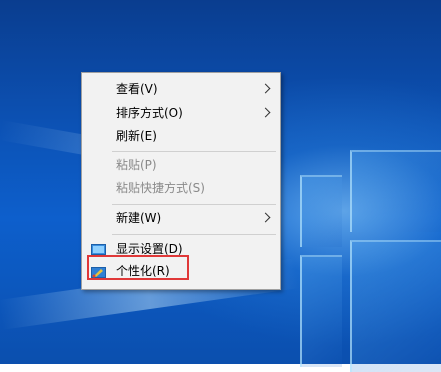  Describe the element at coordinates (136, 165) in the screenshot. I see `menu-item-label: 粘贴(P)` at that location.